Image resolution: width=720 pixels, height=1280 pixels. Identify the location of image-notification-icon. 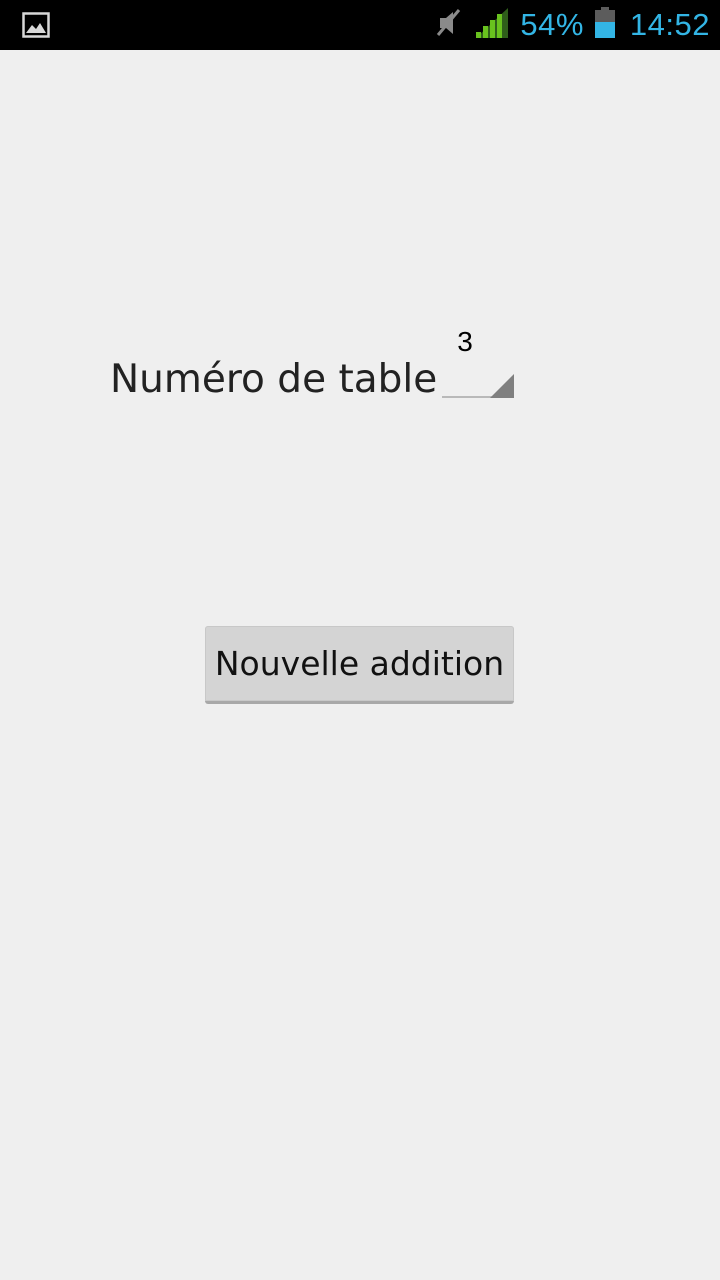
(36, 25).